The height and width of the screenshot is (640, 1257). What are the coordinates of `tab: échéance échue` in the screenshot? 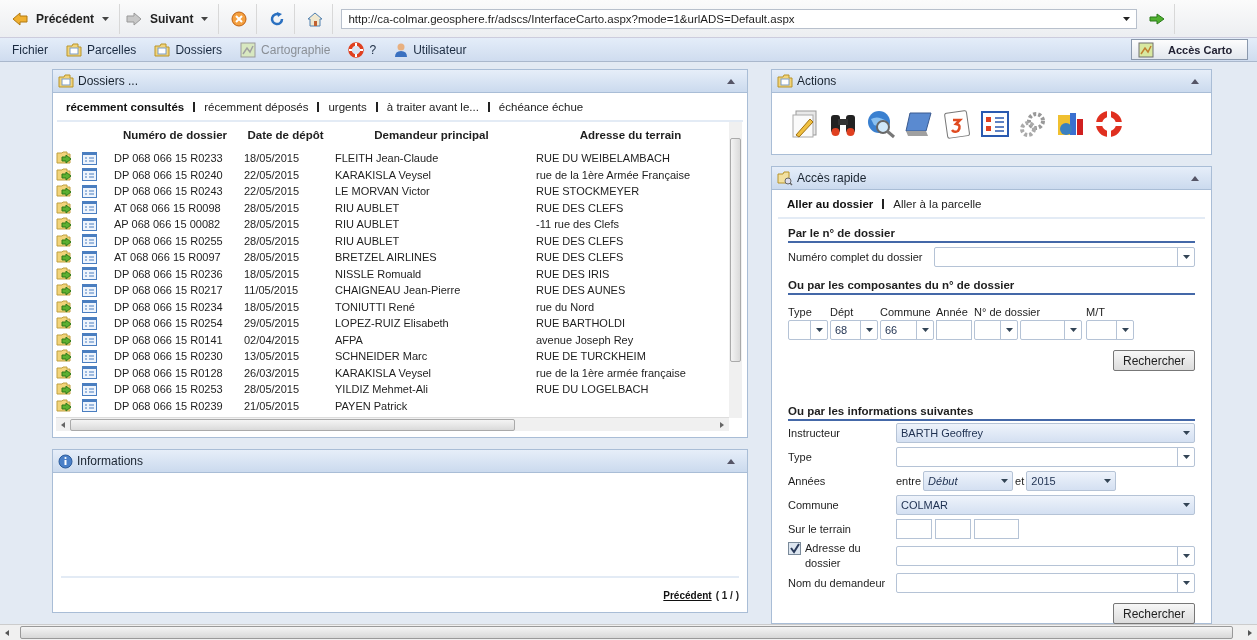 It's located at (541, 106).